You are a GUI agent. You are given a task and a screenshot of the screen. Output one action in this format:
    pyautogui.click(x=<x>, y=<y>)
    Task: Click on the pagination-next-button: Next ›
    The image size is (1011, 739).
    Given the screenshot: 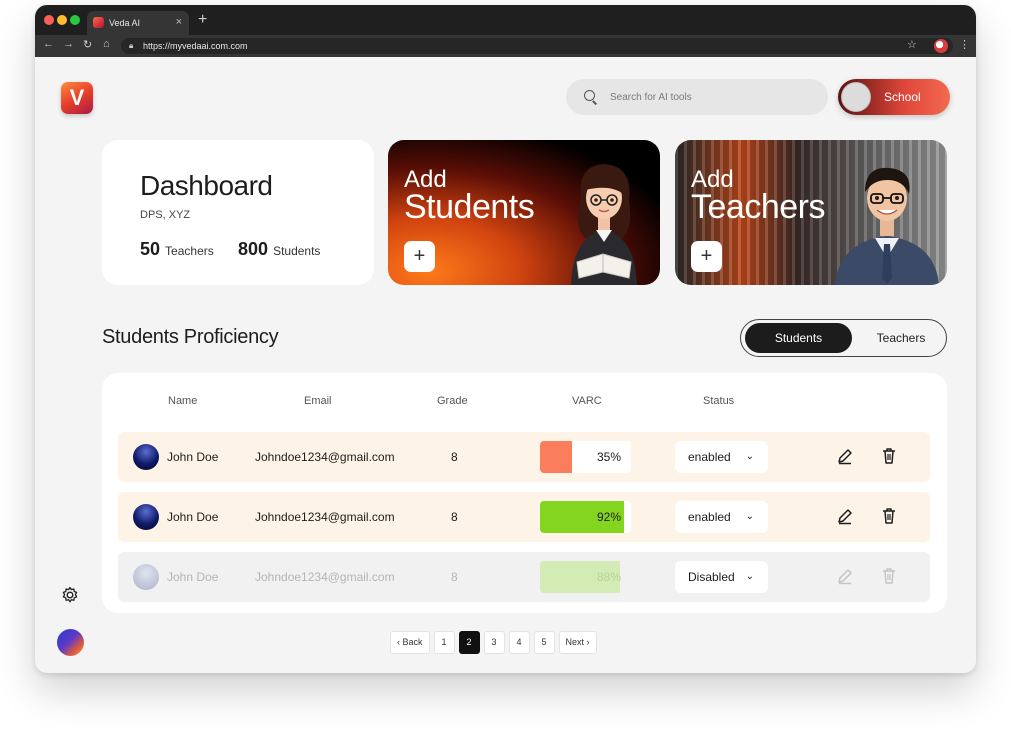 What is the action you would take?
    pyautogui.click(x=577, y=642)
    